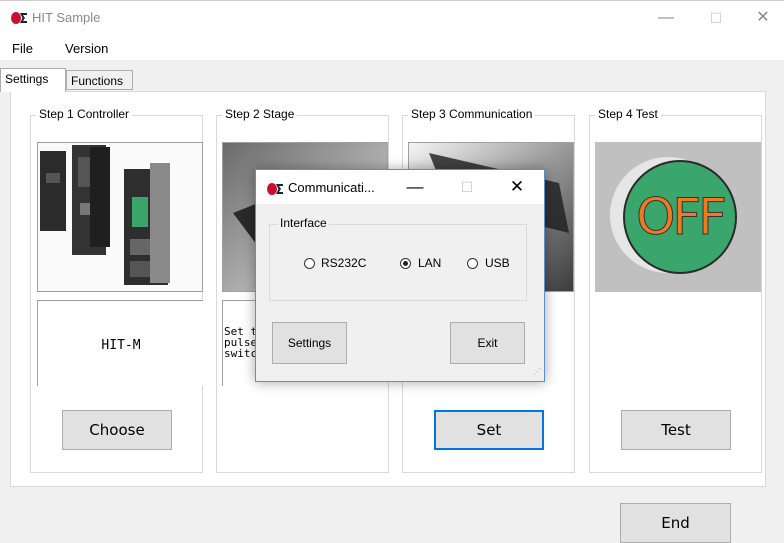 The height and width of the screenshot is (543, 784). Describe the element at coordinates (429, 263) in the screenshot. I see `lan-label: LAN` at that location.